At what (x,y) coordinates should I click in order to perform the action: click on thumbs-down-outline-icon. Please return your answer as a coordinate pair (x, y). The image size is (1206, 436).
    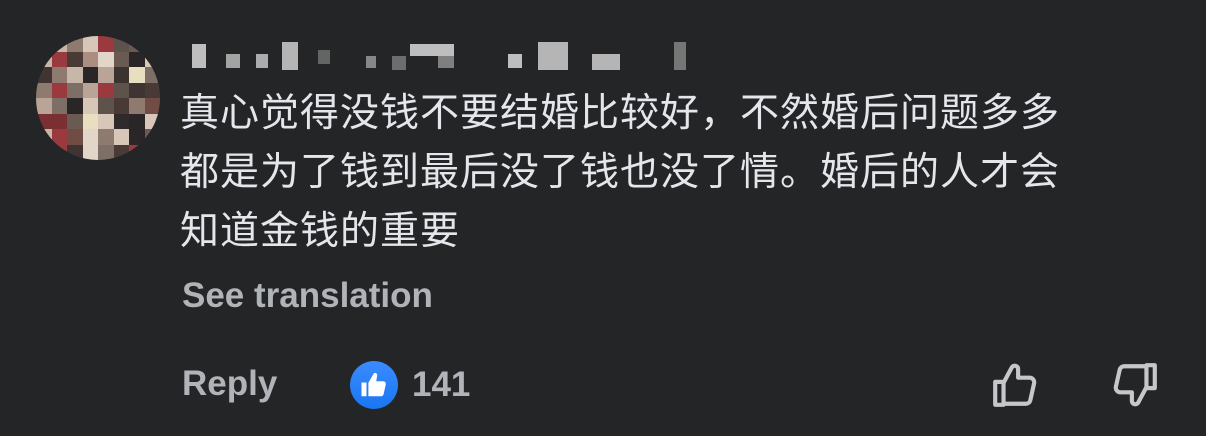
    Looking at the image, I should click on (1135, 385).